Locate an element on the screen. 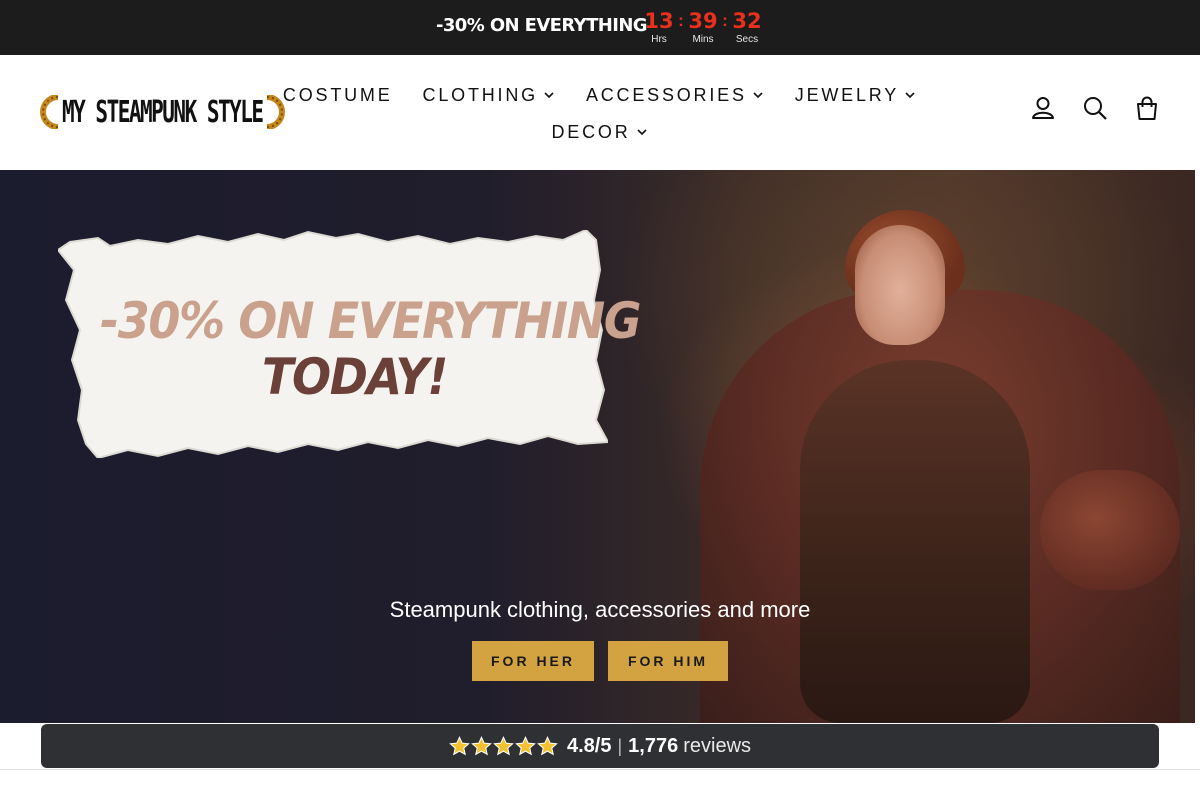 Image resolution: width=1200 pixels, height=800 pixels. nav-clothing: CLOTHING is located at coordinates (489, 95).